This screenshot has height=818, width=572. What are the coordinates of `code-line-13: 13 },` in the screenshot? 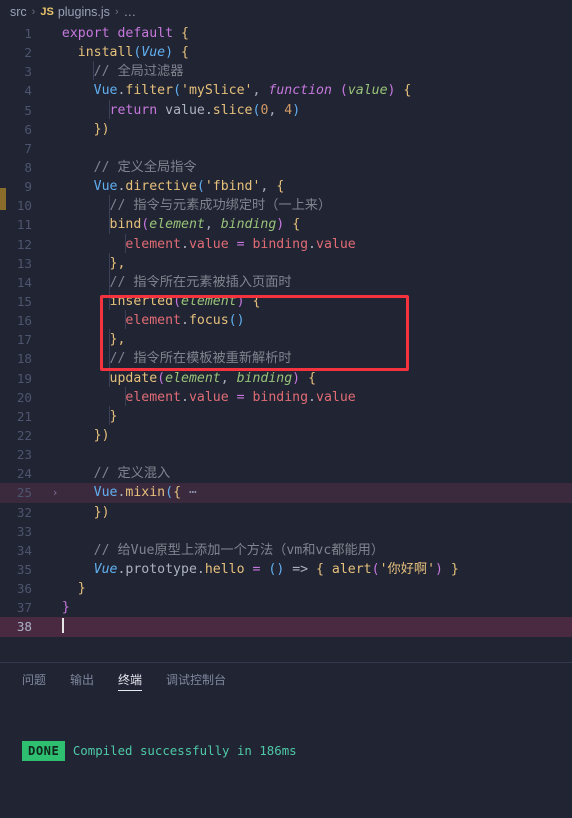 It's located at (286, 263).